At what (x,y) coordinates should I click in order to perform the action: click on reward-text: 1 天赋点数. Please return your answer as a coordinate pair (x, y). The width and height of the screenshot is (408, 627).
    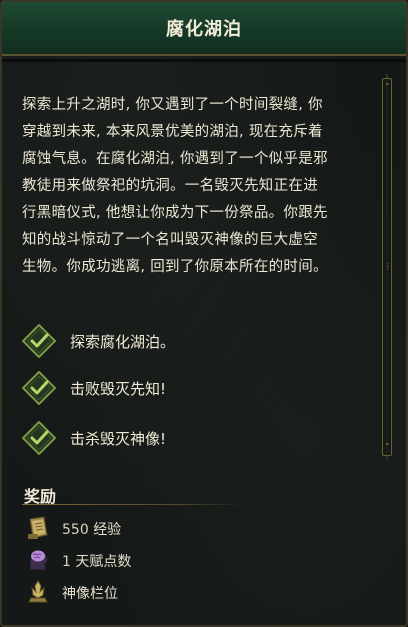
    Looking at the image, I should click on (96, 561).